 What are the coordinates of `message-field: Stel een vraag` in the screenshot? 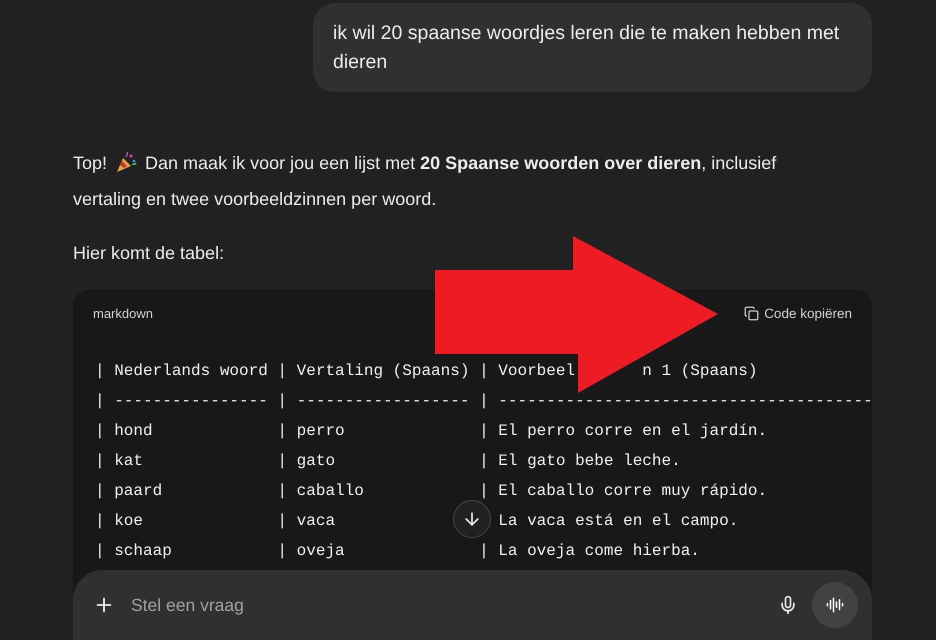 It's located at (472, 605).